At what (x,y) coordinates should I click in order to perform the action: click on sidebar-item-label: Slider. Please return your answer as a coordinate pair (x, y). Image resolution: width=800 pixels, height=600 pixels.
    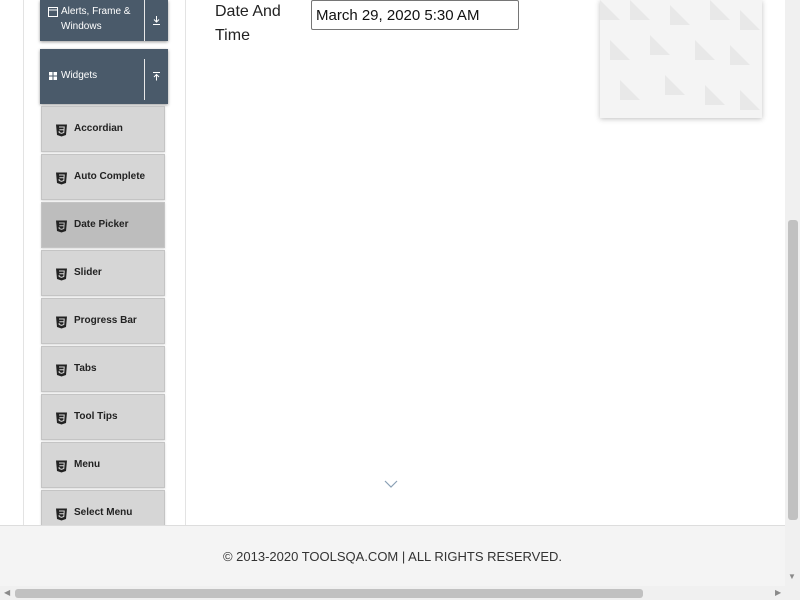
    Looking at the image, I should click on (88, 272).